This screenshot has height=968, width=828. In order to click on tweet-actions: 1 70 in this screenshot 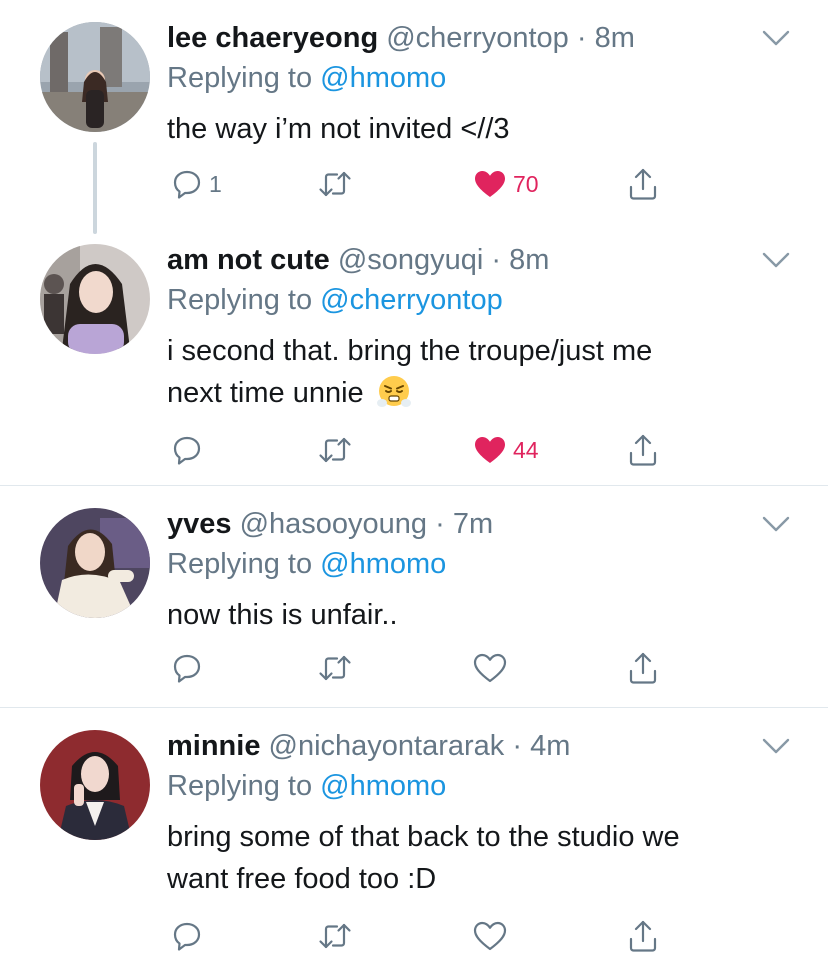, I will do `click(427, 184)`.